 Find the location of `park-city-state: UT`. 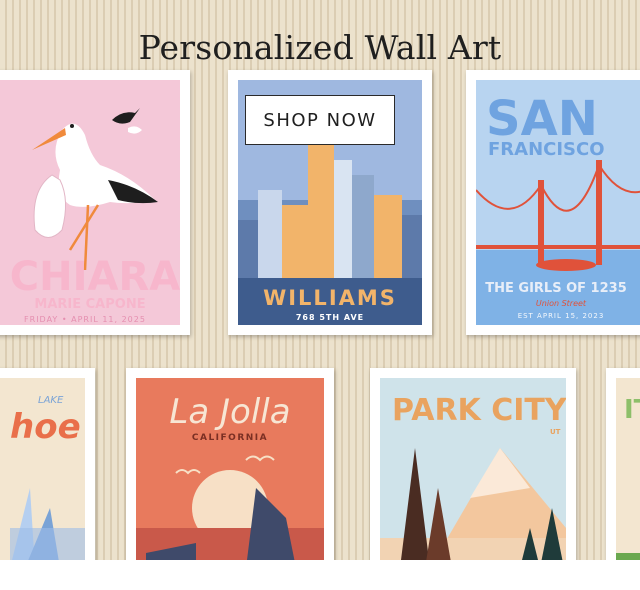

park-city-state: UT is located at coordinates (555, 432).